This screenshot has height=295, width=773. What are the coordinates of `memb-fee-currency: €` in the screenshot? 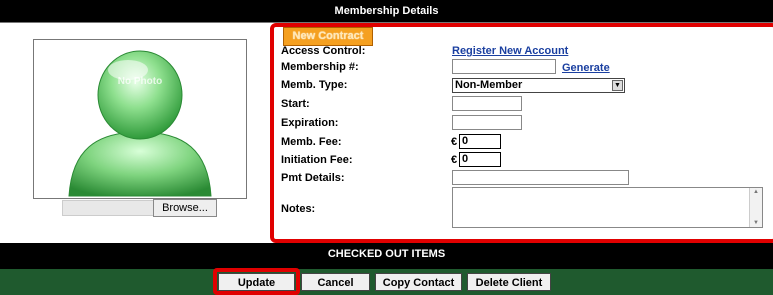 It's located at (454, 142).